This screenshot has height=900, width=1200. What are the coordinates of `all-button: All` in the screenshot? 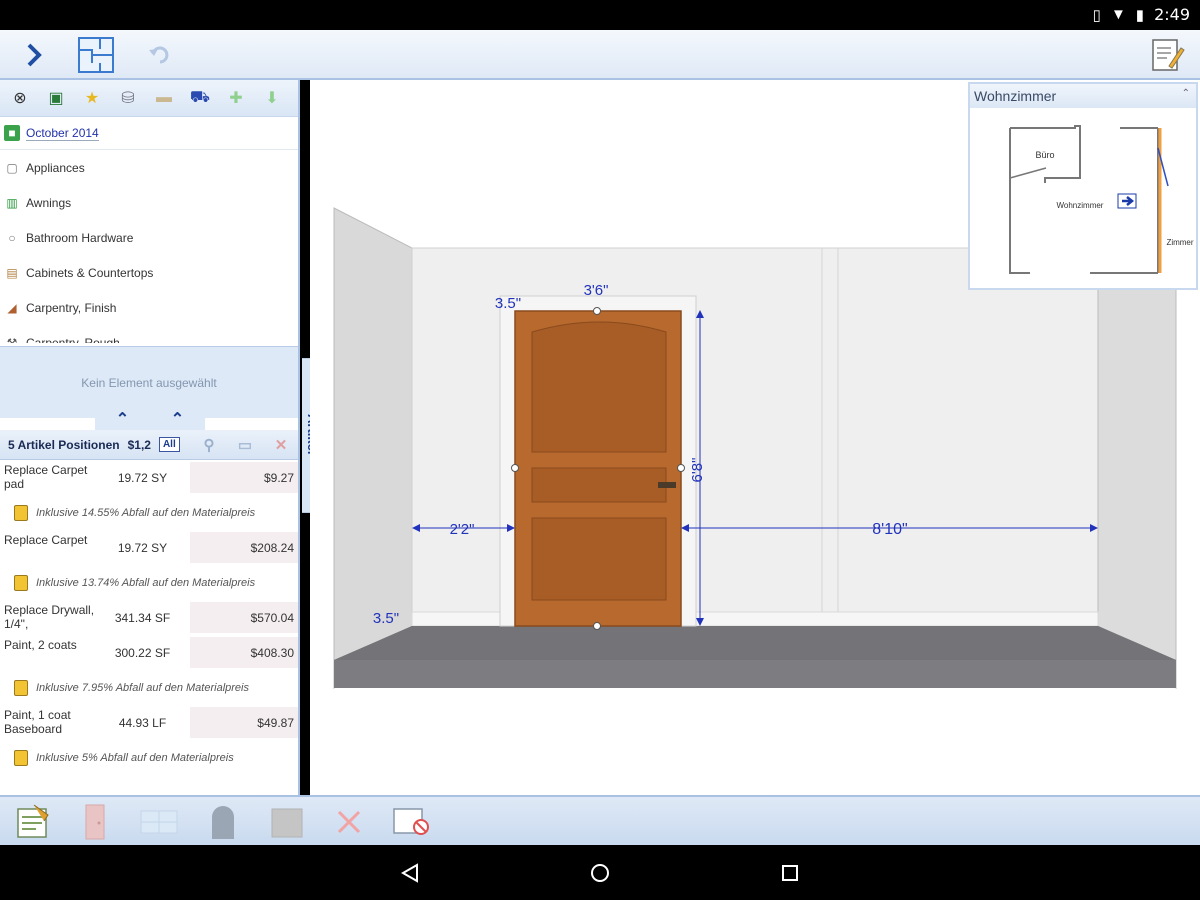 It's located at (169, 444).